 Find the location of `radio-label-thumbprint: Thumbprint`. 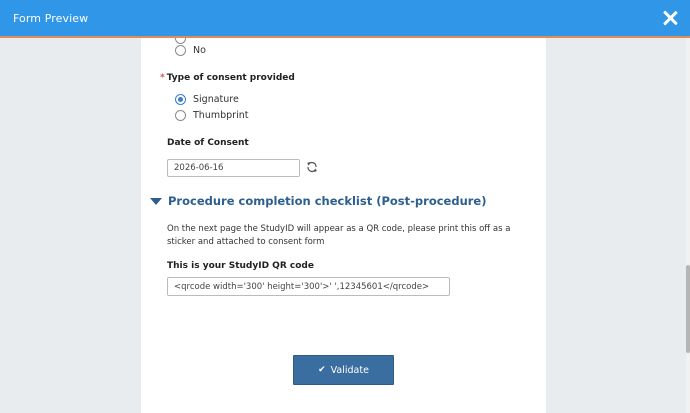

radio-label-thumbprint: Thumbprint is located at coordinates (221, 115).